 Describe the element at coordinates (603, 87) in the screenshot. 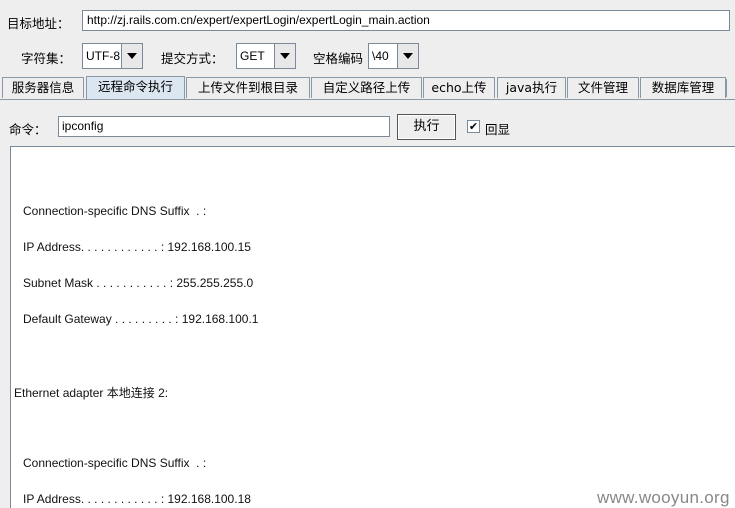

I see `tab-file-manager: 文件管理` at that location.